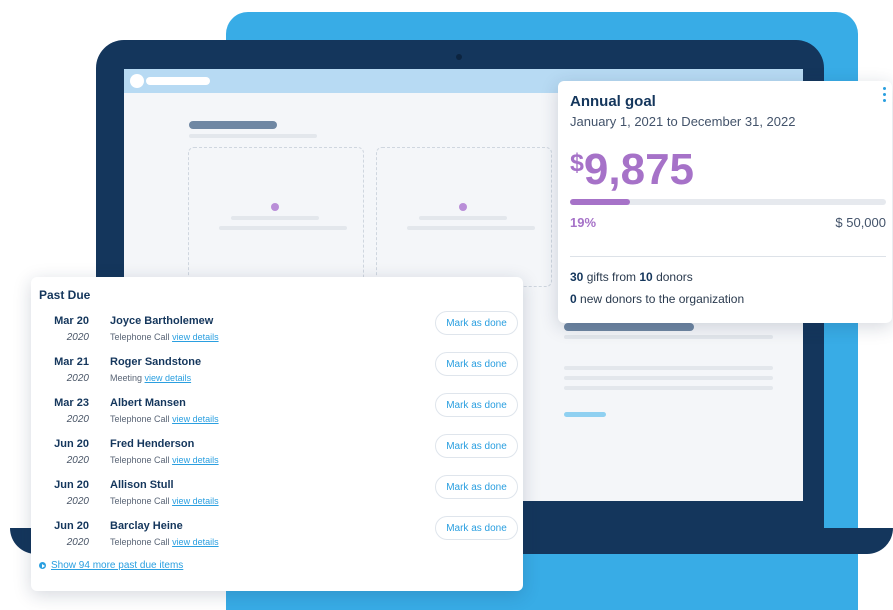 This screenshot has width=893, height=610. I want to click on chevron-right-circle-icon, so click(42, 565).